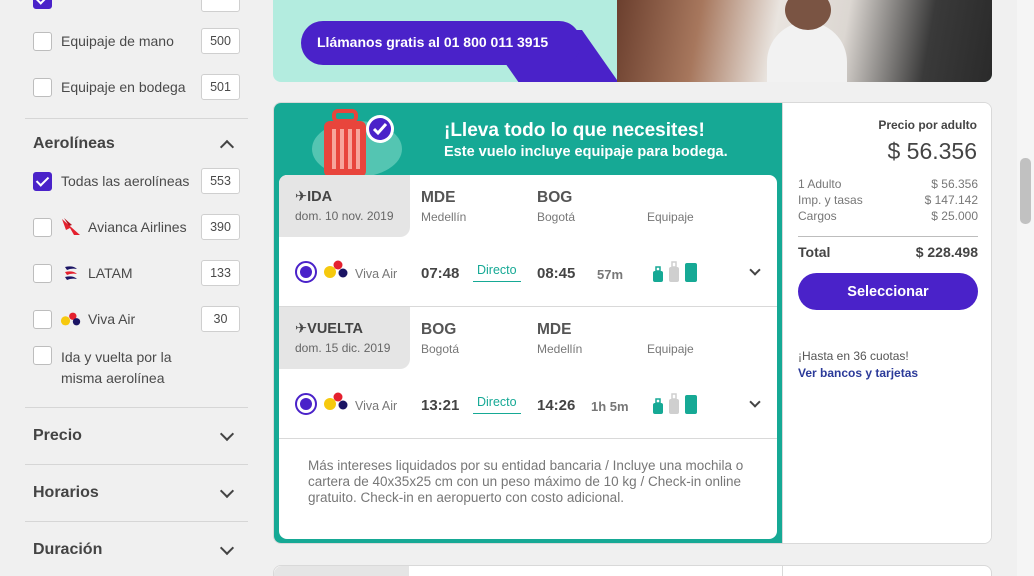 The width and height of the screenshot is (1034, 576). What do you see at coordinates (344, 206) in the screenshot?
I see `leg-tag-outbound: ✈IDA dom. 10 nov. 2019` at bounding box center [344, 206].